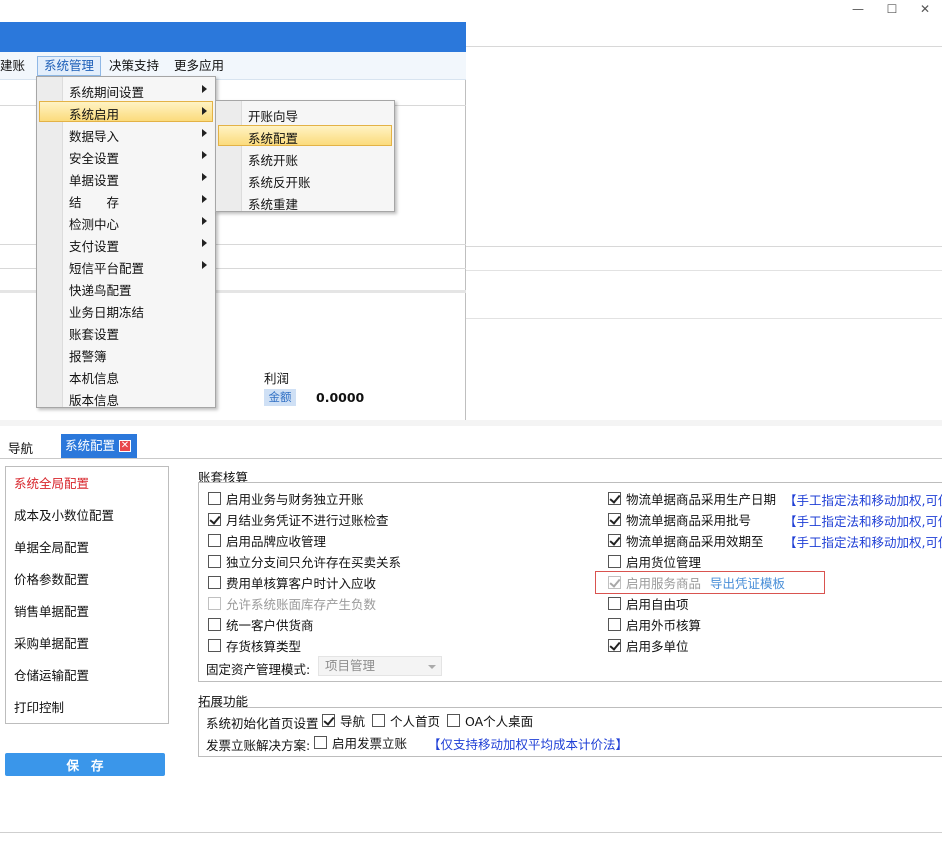  I want to click on highlight-frame, so click(710, 582).